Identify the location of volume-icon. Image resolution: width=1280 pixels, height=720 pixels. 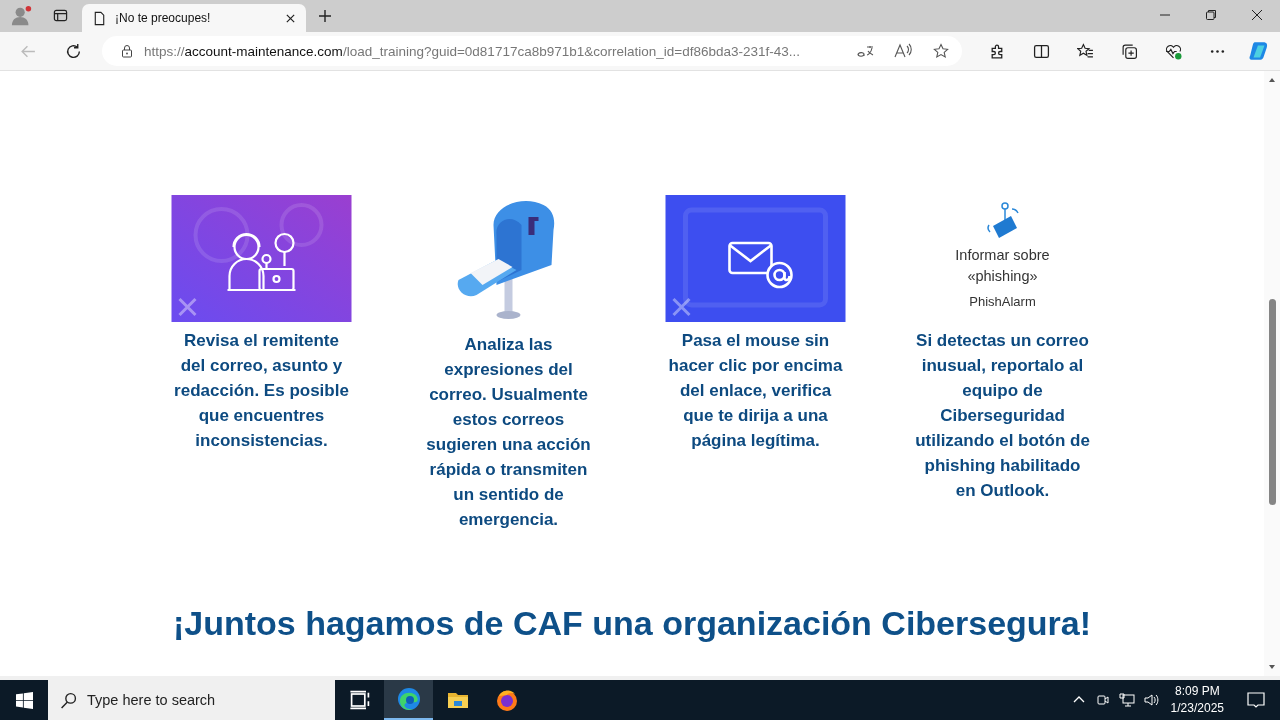
(1150, 700).